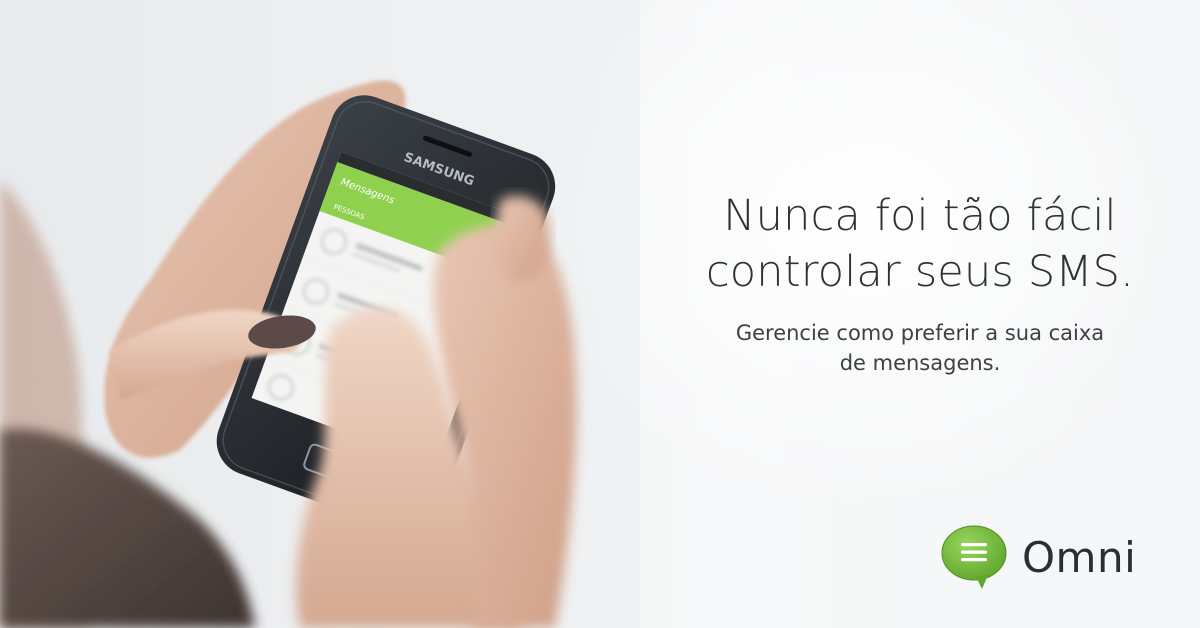 The width and height of the screenshot is (1200, 628). What do you see at coordinates (920, 244) in the screenshot?
I see `headline: Nunca foi tão fácil controlar seus SMS.` at bounding box center [920, 244].